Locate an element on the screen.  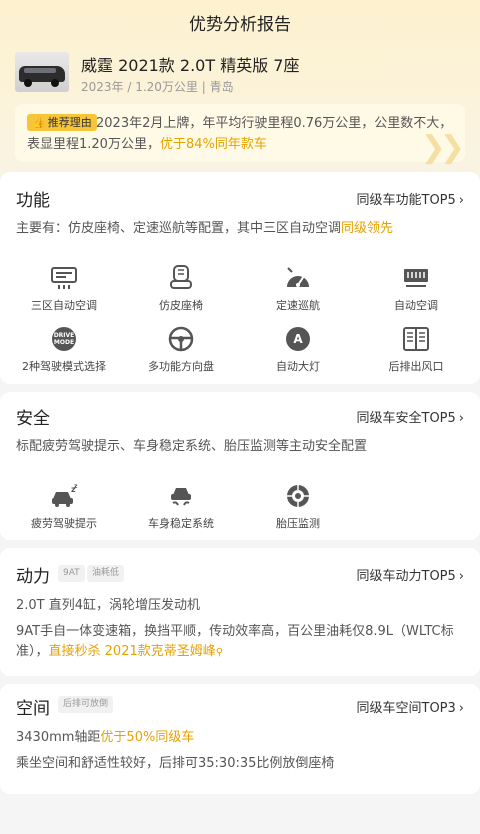
steering-wheel-icon is located at coordinates (181, 339).